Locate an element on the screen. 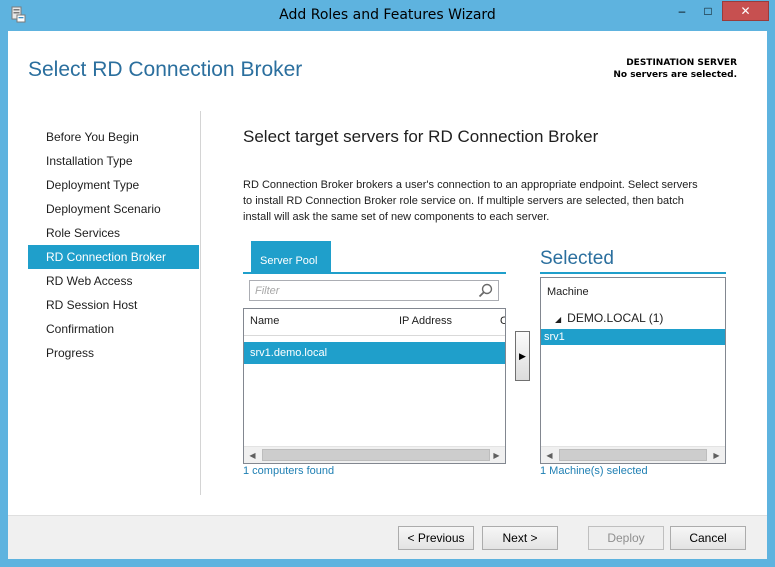 Image resolution: width=775 pixels, height=567 pixels. nav-item-deployment-type: Deployment Type is located at coordinates (113, 185).